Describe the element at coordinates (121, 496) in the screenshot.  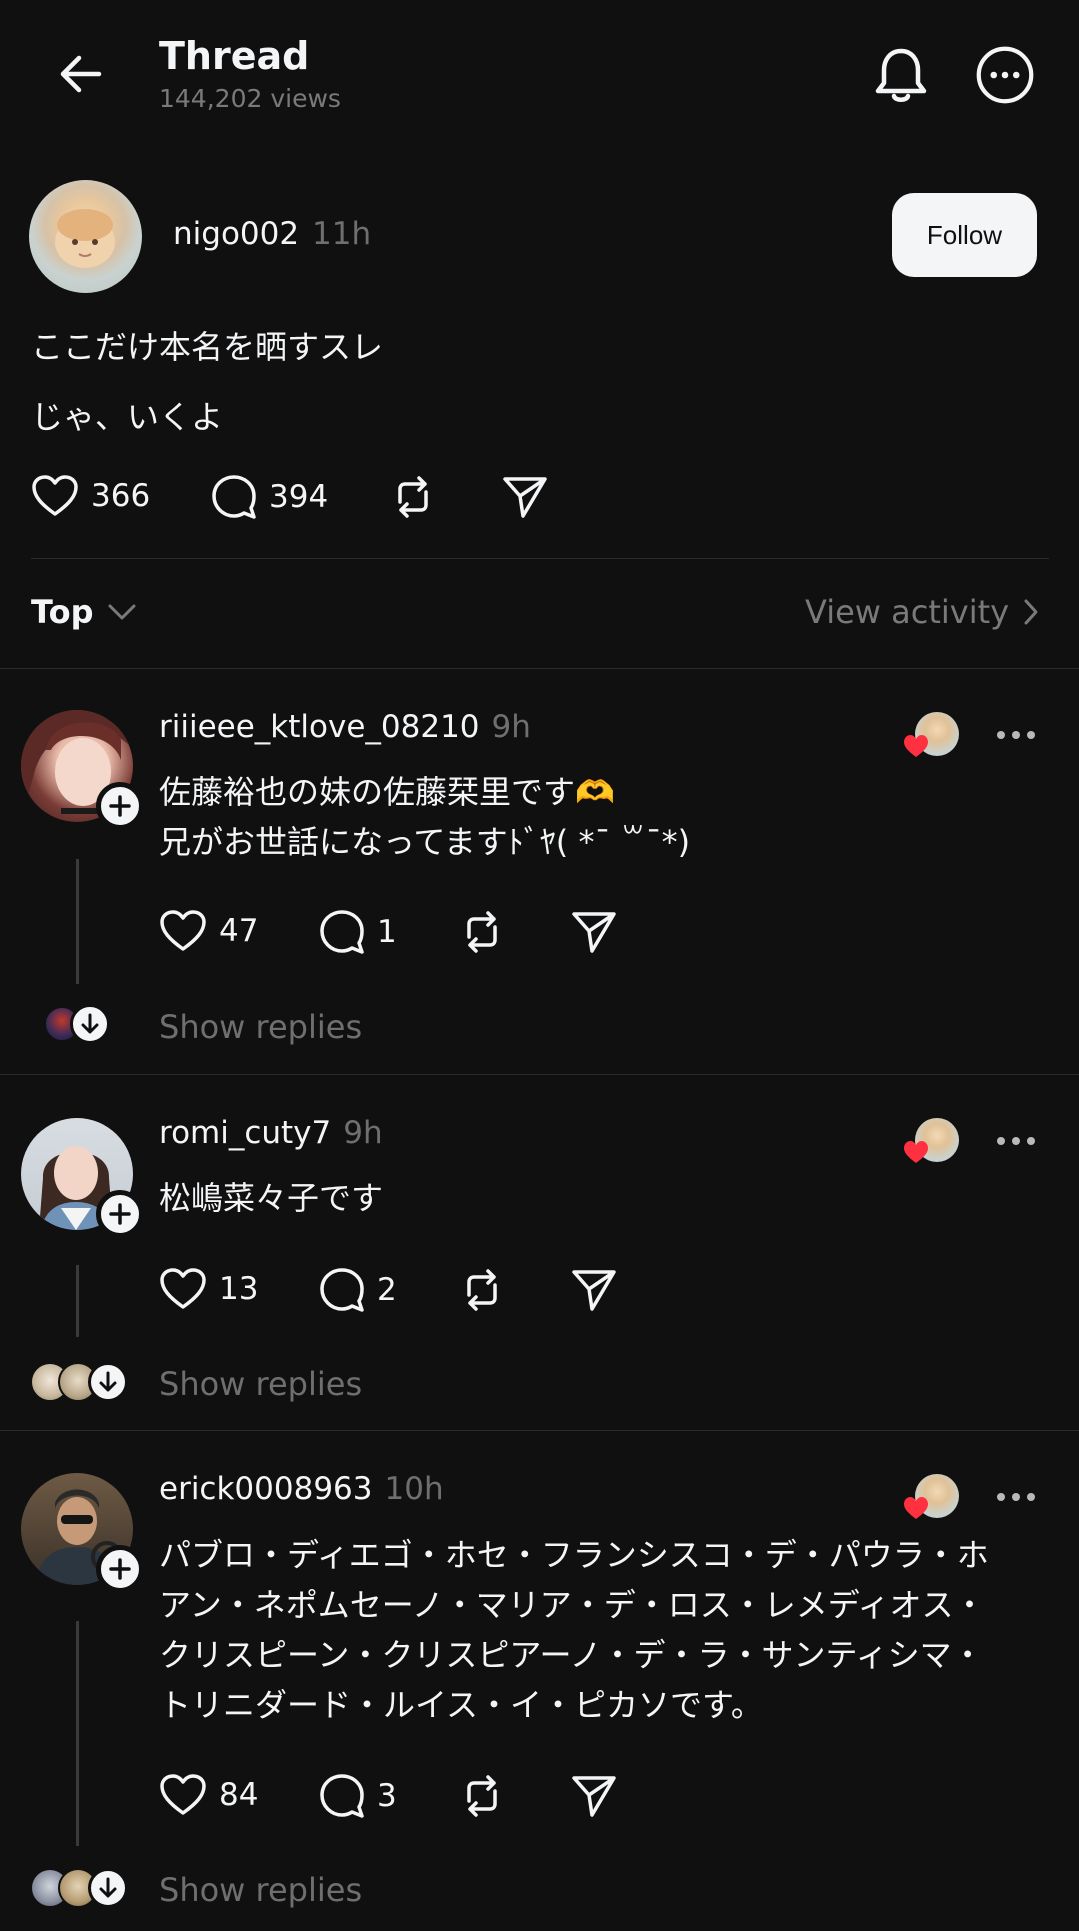
I see `like-count: 366` at that location.